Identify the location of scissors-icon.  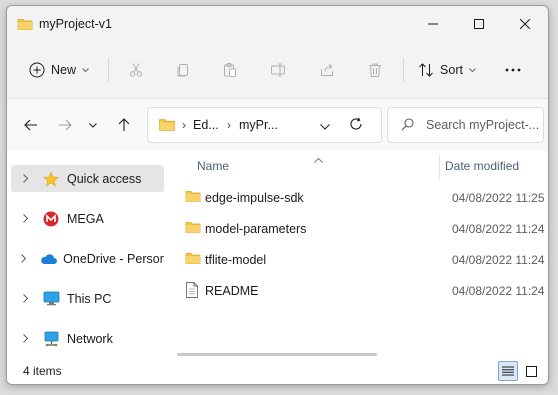
(136, 70).